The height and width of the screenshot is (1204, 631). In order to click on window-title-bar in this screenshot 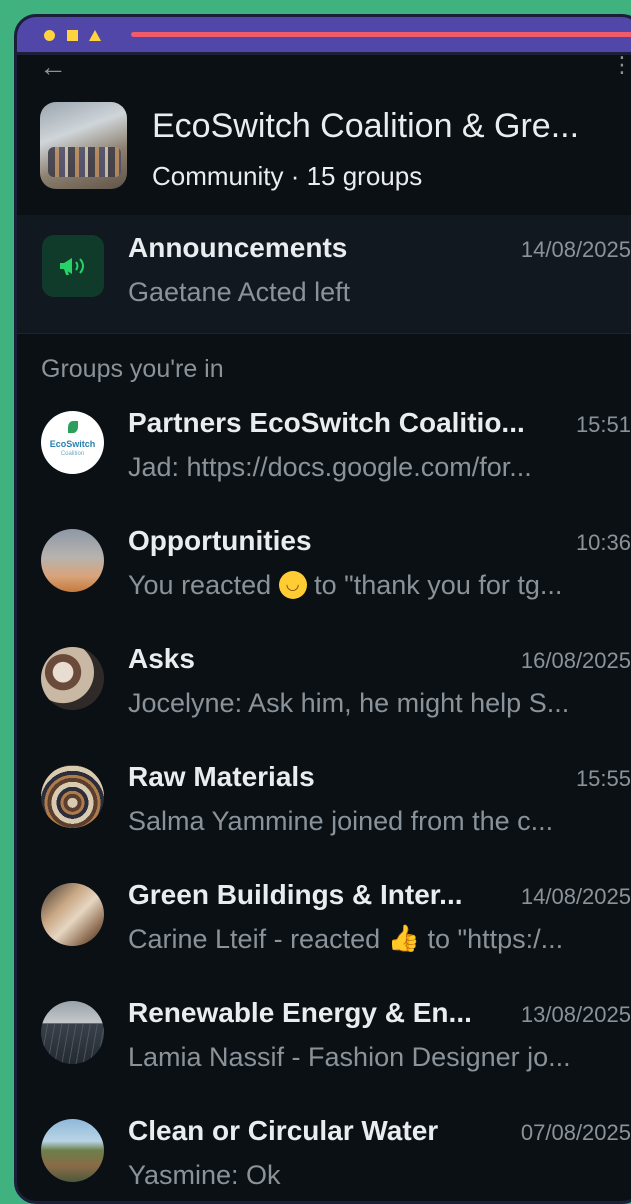, I will do `click(324, 36)`.